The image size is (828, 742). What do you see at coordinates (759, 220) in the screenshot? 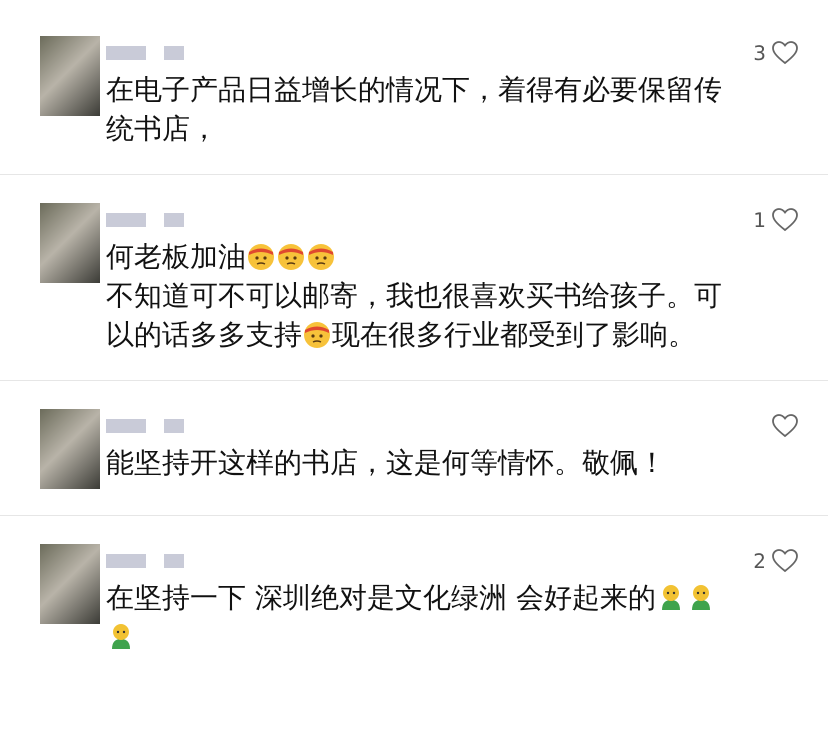
I see `like-count: 1` at bounding box center [759, 220].